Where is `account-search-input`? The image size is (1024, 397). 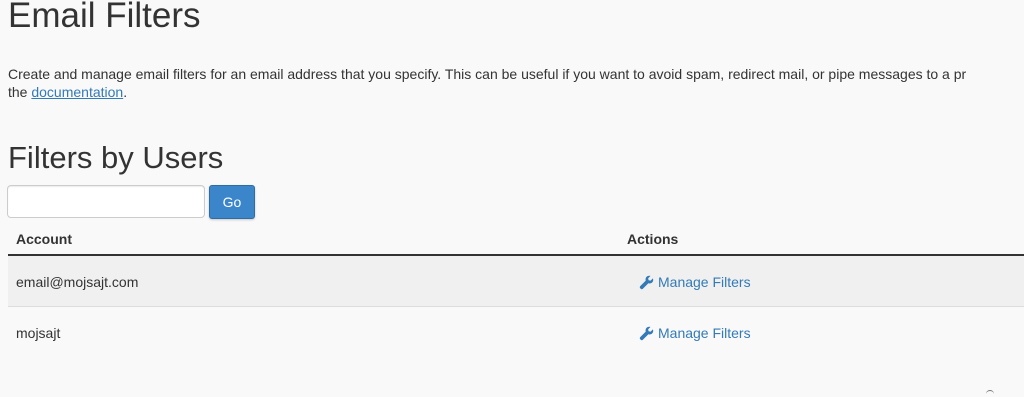
account-search-input is located at coordinates (106, 201).